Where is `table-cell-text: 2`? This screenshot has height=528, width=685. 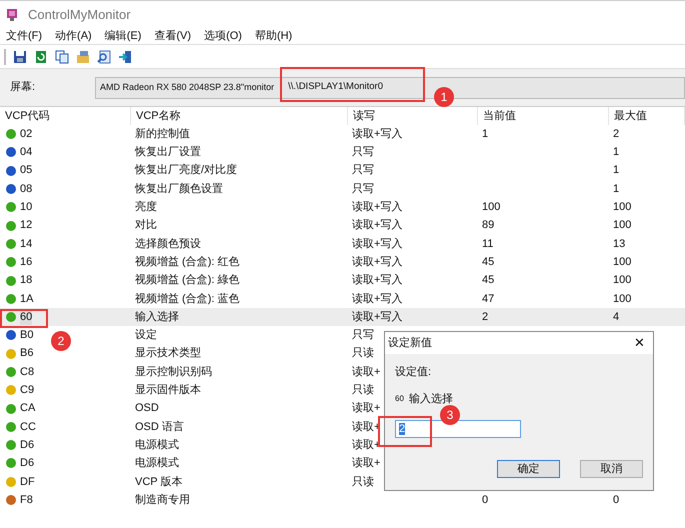
table-cell-text: 2 is located at coordinates (616, 134).